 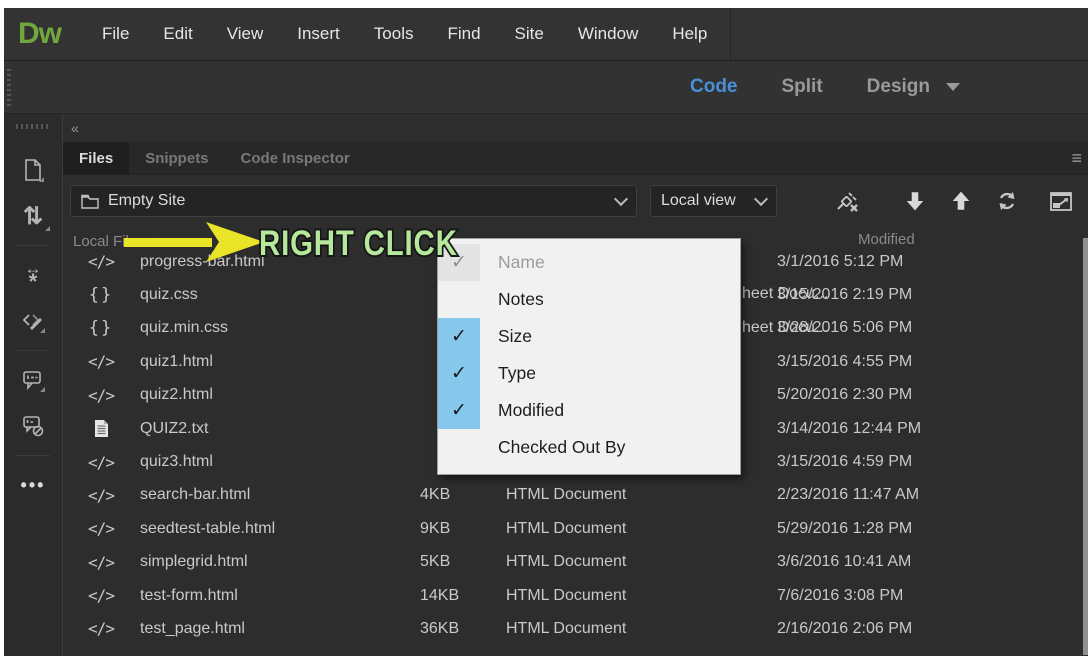 What do you see at coordinates (33, 380) in the screenshot?
I see `apply-comment-icon` at bounding box center [33, 380].